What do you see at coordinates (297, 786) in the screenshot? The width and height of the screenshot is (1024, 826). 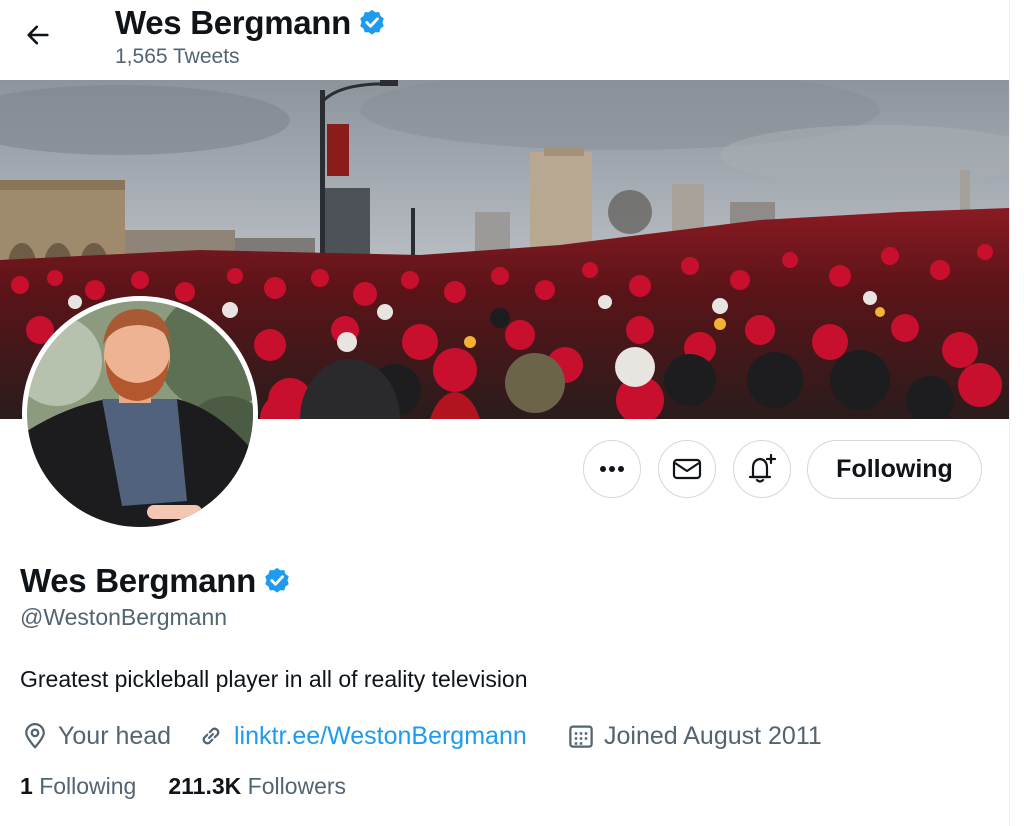 I see `followers-label: Followers` at bounding box center [297, 786].